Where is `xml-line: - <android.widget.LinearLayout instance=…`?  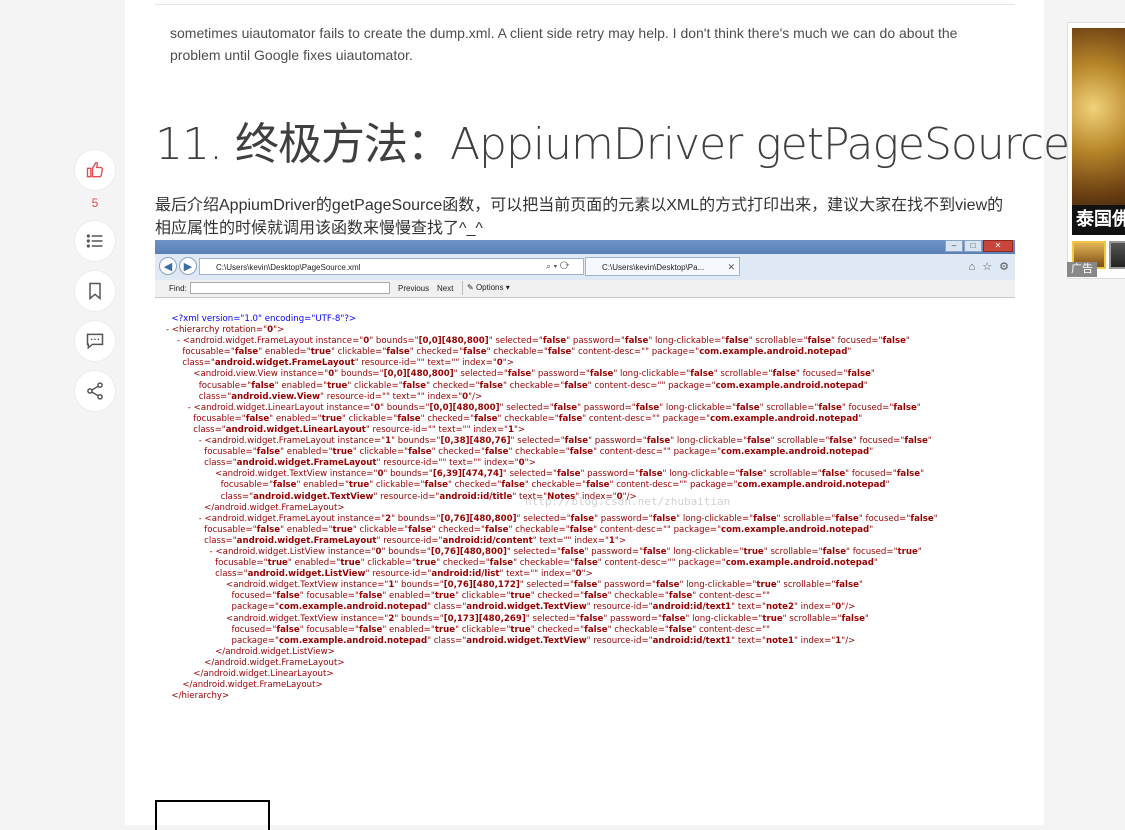
xml-line: - <android.widget.LinearLayout instance=… is located at coordinates (554, 407).